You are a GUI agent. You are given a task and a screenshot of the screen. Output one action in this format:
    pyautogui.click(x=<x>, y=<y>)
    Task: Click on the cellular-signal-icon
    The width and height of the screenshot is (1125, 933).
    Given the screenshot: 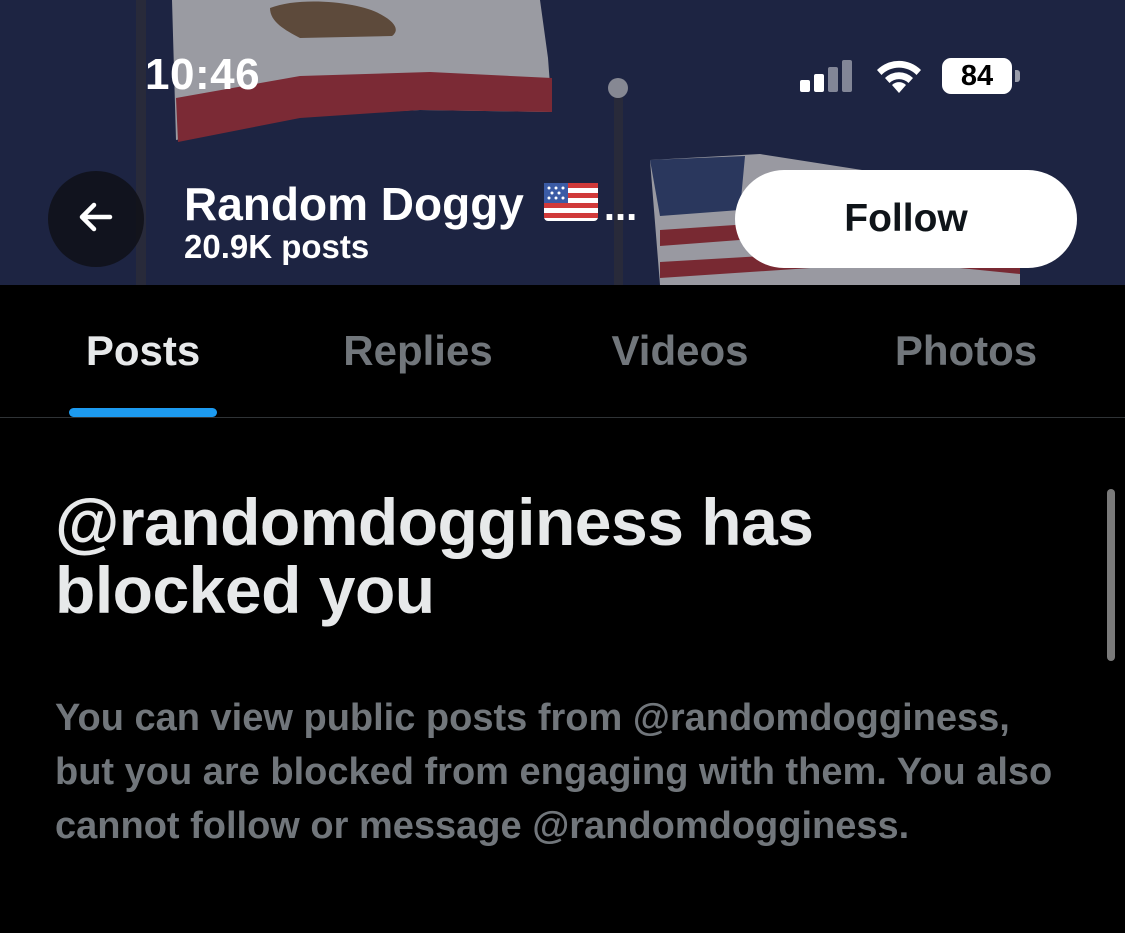 What is the action you would take?
    pyautogui.click(x=827, y=76)
    